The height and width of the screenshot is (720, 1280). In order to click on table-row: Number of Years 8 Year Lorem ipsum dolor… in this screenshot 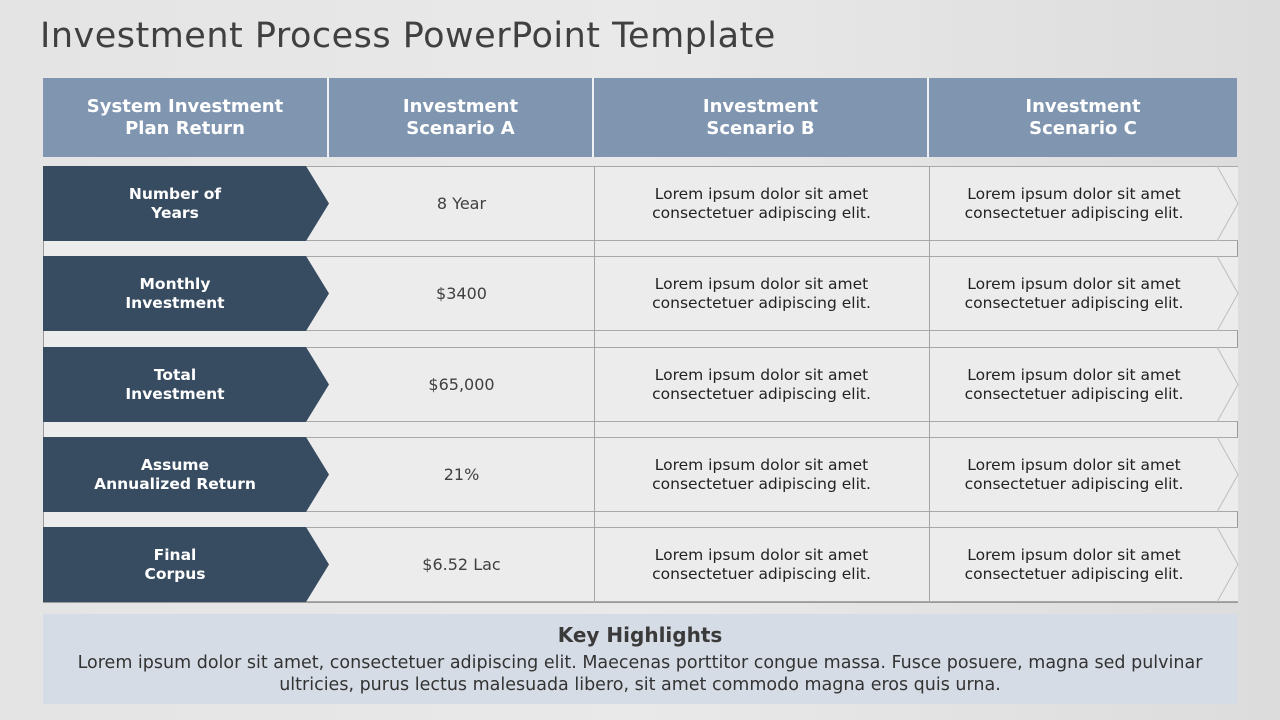, I will do `click(641, 203)`.